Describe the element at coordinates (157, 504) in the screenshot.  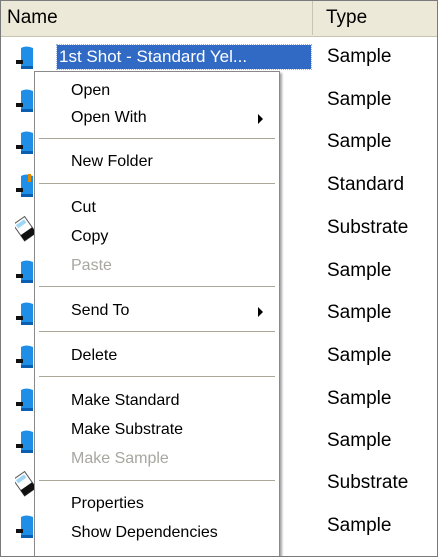
I see `menu-item-properties: Properties` at that location.